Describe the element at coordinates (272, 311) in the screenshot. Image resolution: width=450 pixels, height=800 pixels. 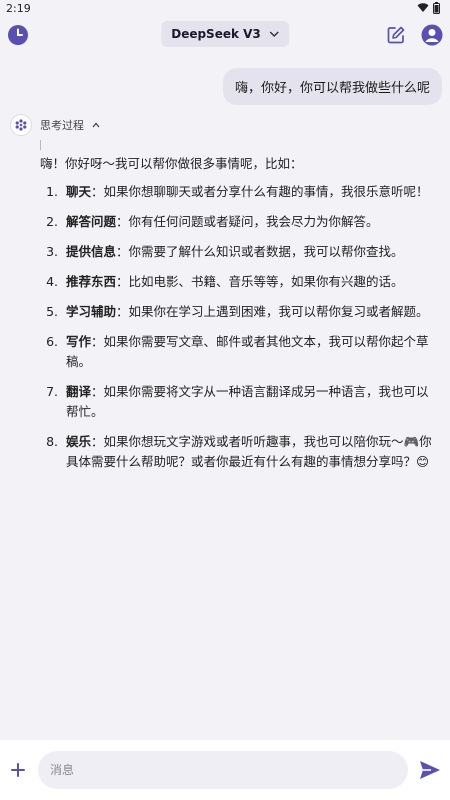
I see `item-description: ：如果你在学习上遇到困难，我可以帮你复习或者解题。` at that location.